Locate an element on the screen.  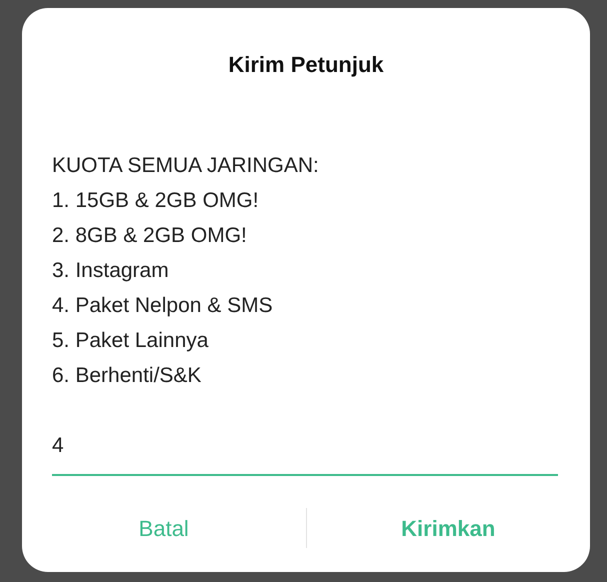
message-line: 5. Paket Lainnya is located at coordinates (131, 341).